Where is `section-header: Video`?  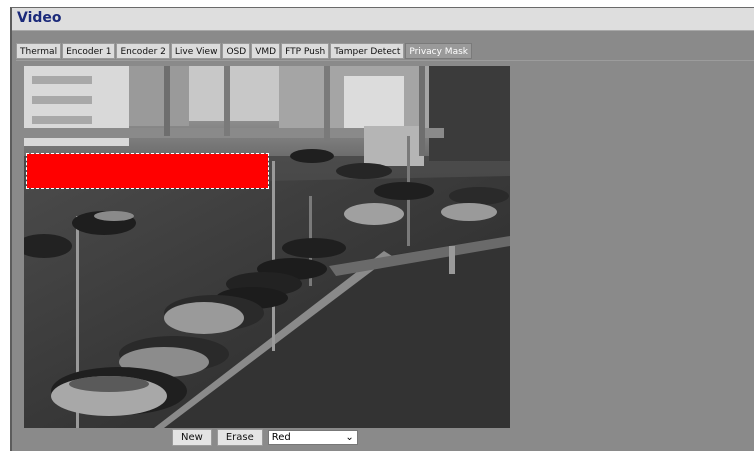
section-header: Video is located at coordinates (383, 19).